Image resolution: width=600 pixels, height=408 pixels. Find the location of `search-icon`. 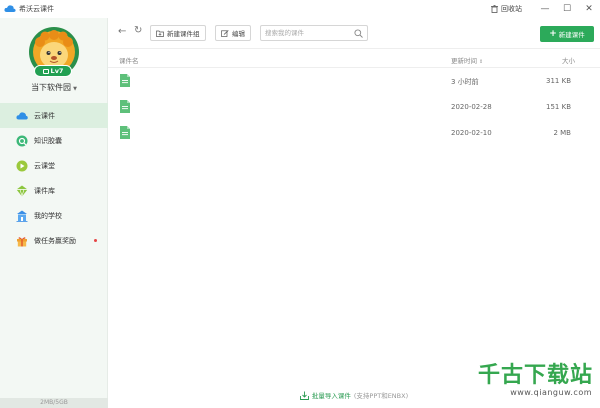

search-icon is located at coordinates (358, 33).